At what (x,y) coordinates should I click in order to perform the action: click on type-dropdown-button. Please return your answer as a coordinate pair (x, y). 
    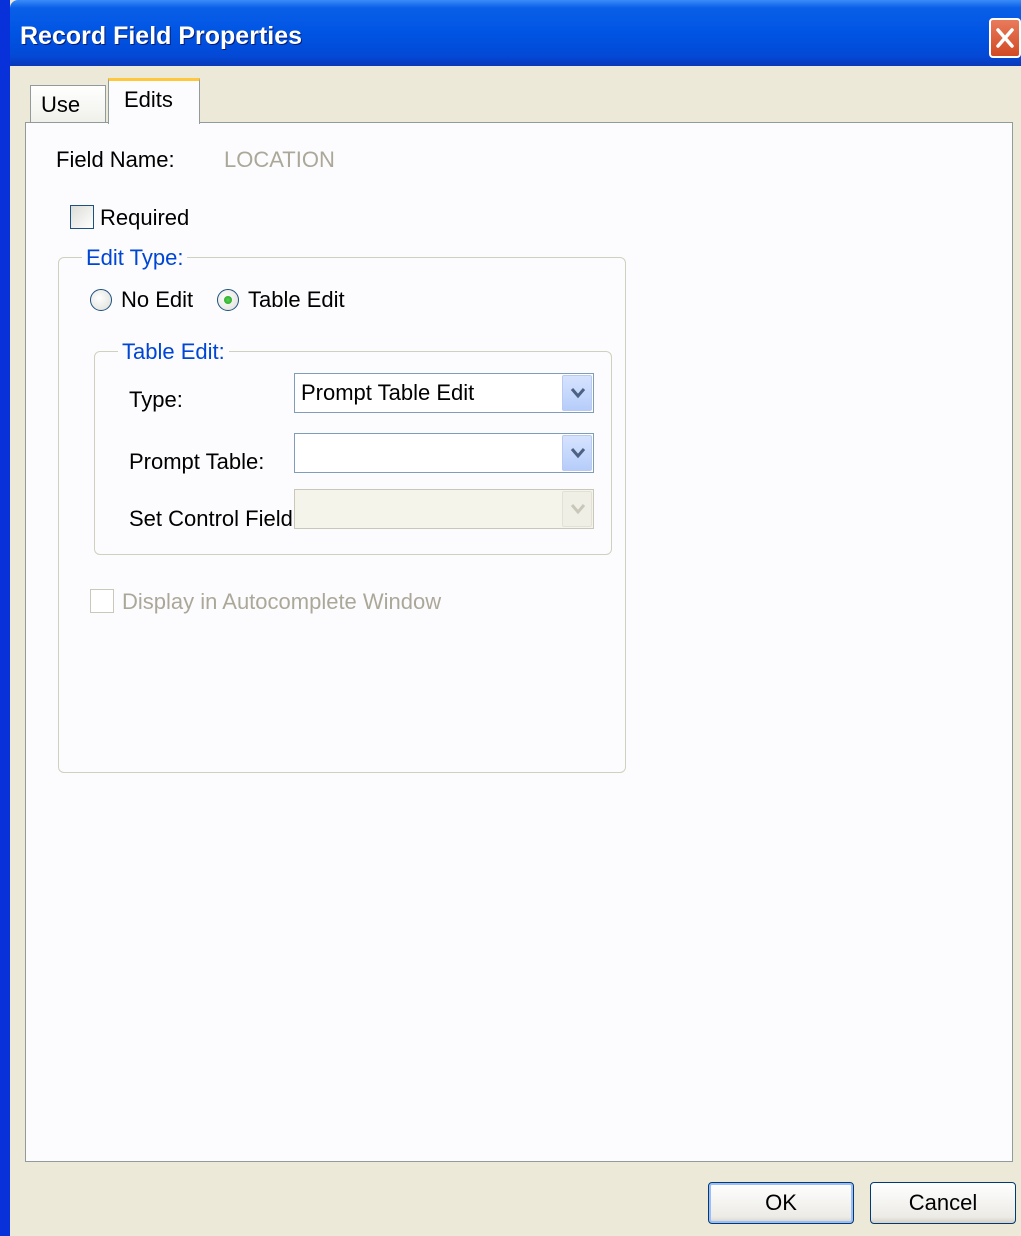
    Looking at the image, I should click on (577, 393).